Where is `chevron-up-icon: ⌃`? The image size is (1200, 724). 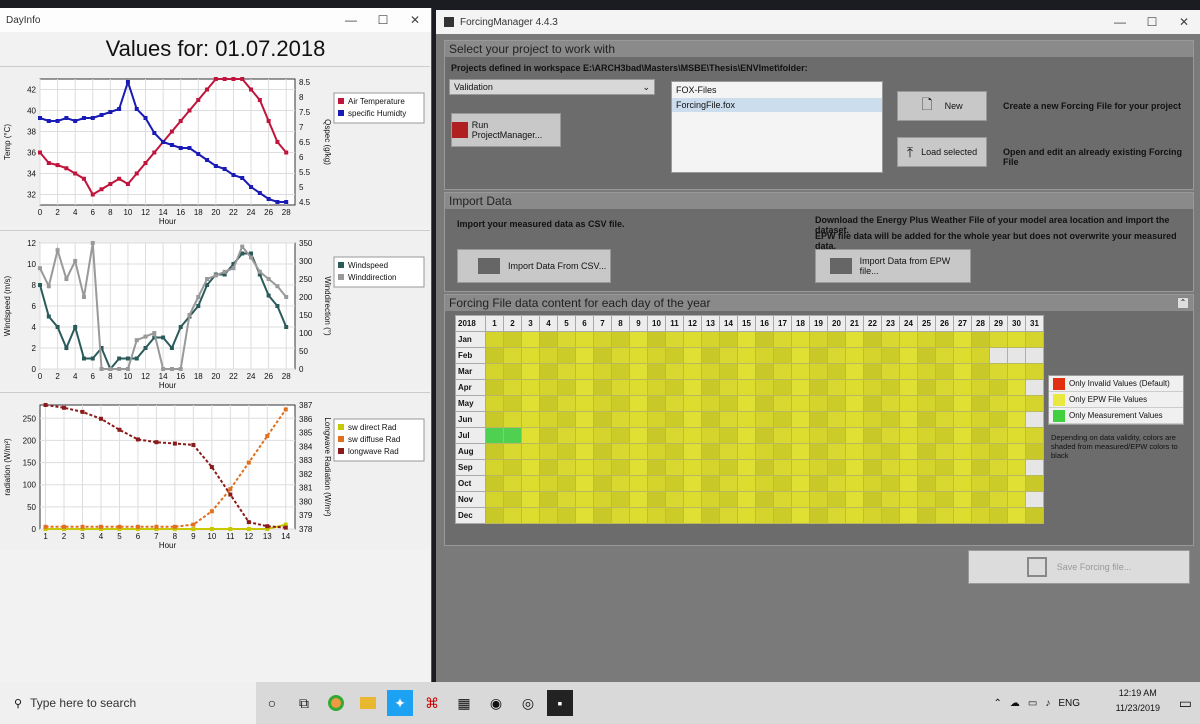 chevron-up-icon: ⌃ is located at coordinates (997, 703).